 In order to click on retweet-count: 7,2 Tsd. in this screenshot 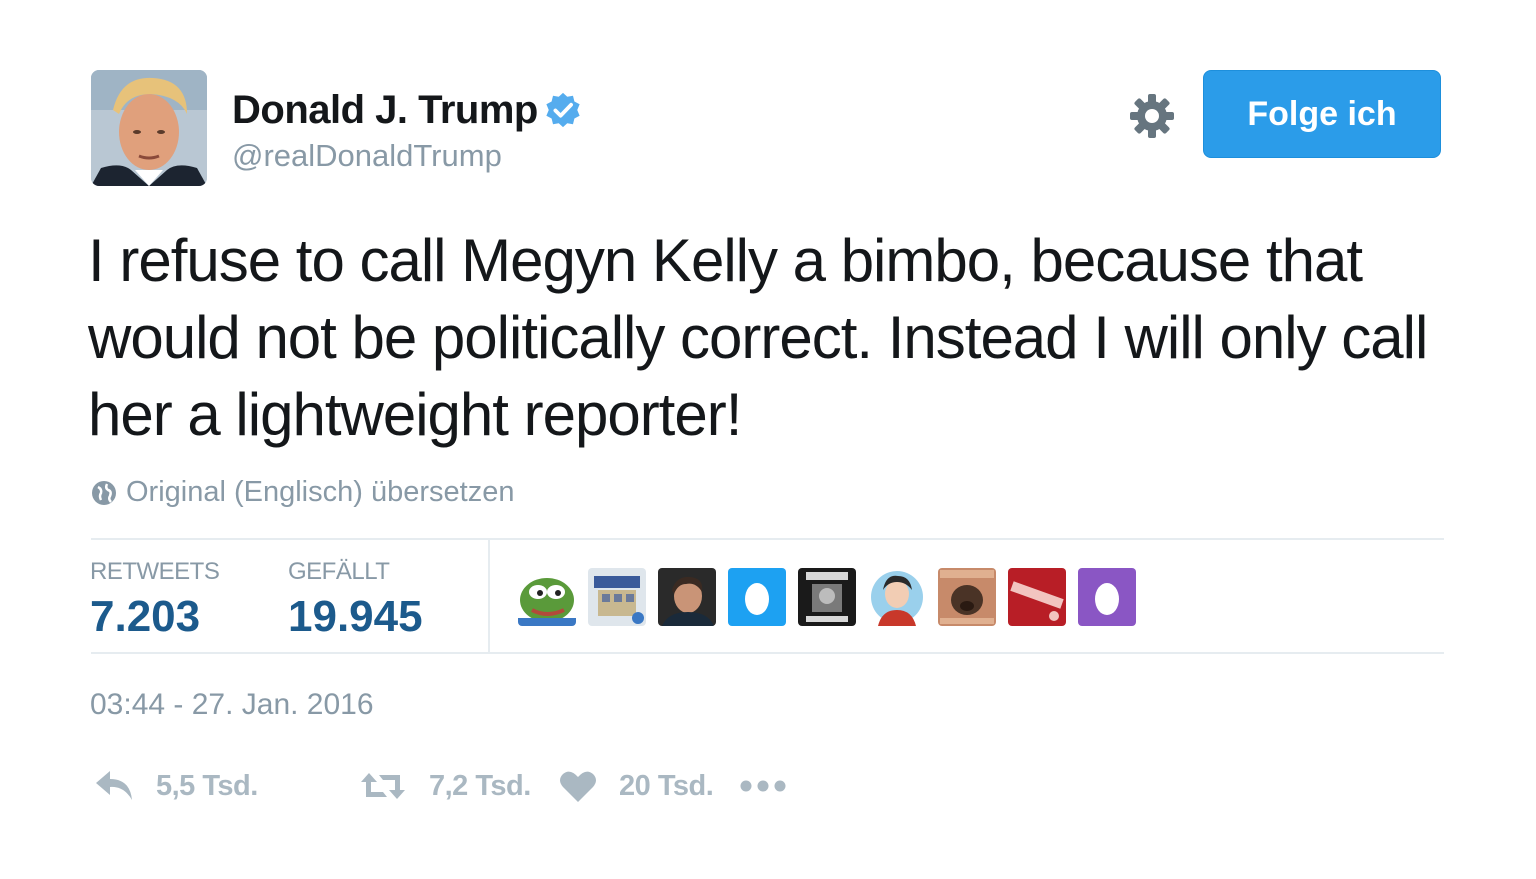, I will do `click(480, 785)`.